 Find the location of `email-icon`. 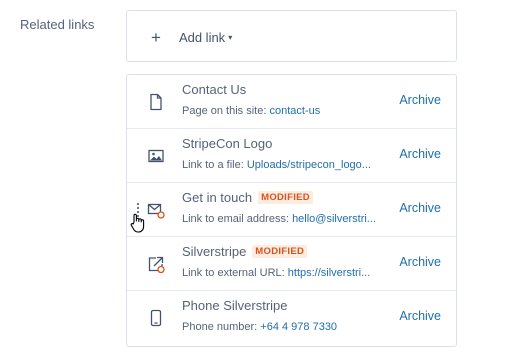

email-icon is located at coordinates (156, 211).